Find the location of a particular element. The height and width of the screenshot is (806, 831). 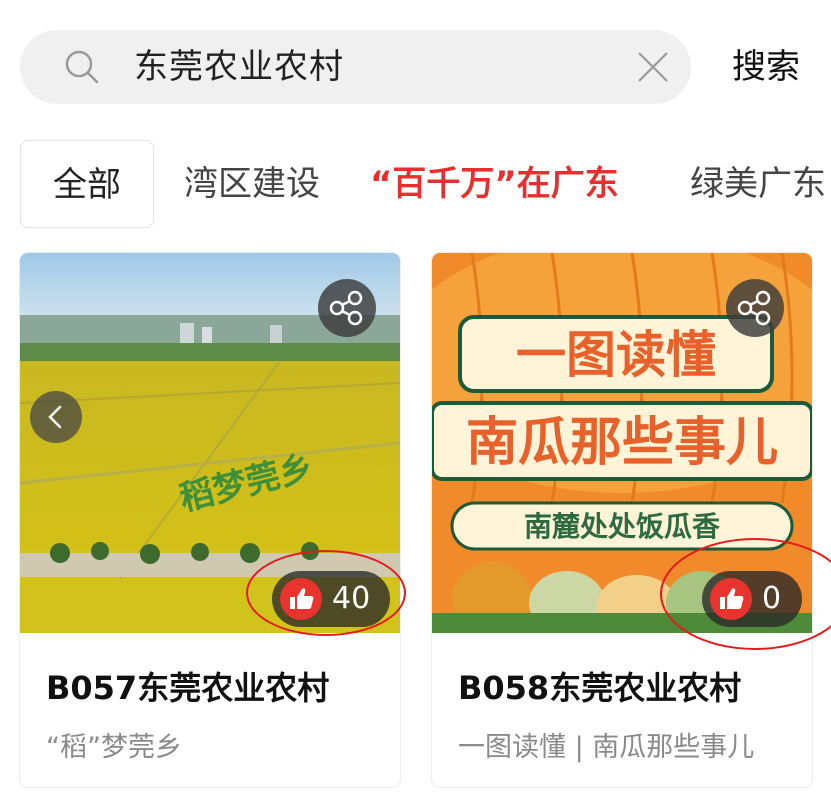

card-subtitle: “稻”梦莞乡 is located at coordinates (114, 747).